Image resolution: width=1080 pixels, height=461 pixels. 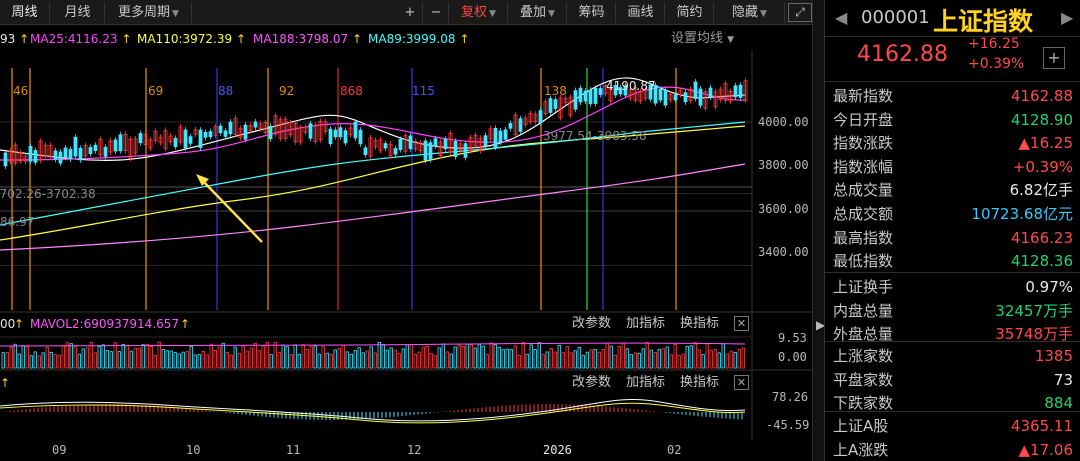 I want to click on stat-row: 上证A股 4365.11, so click(x=952, y=426).